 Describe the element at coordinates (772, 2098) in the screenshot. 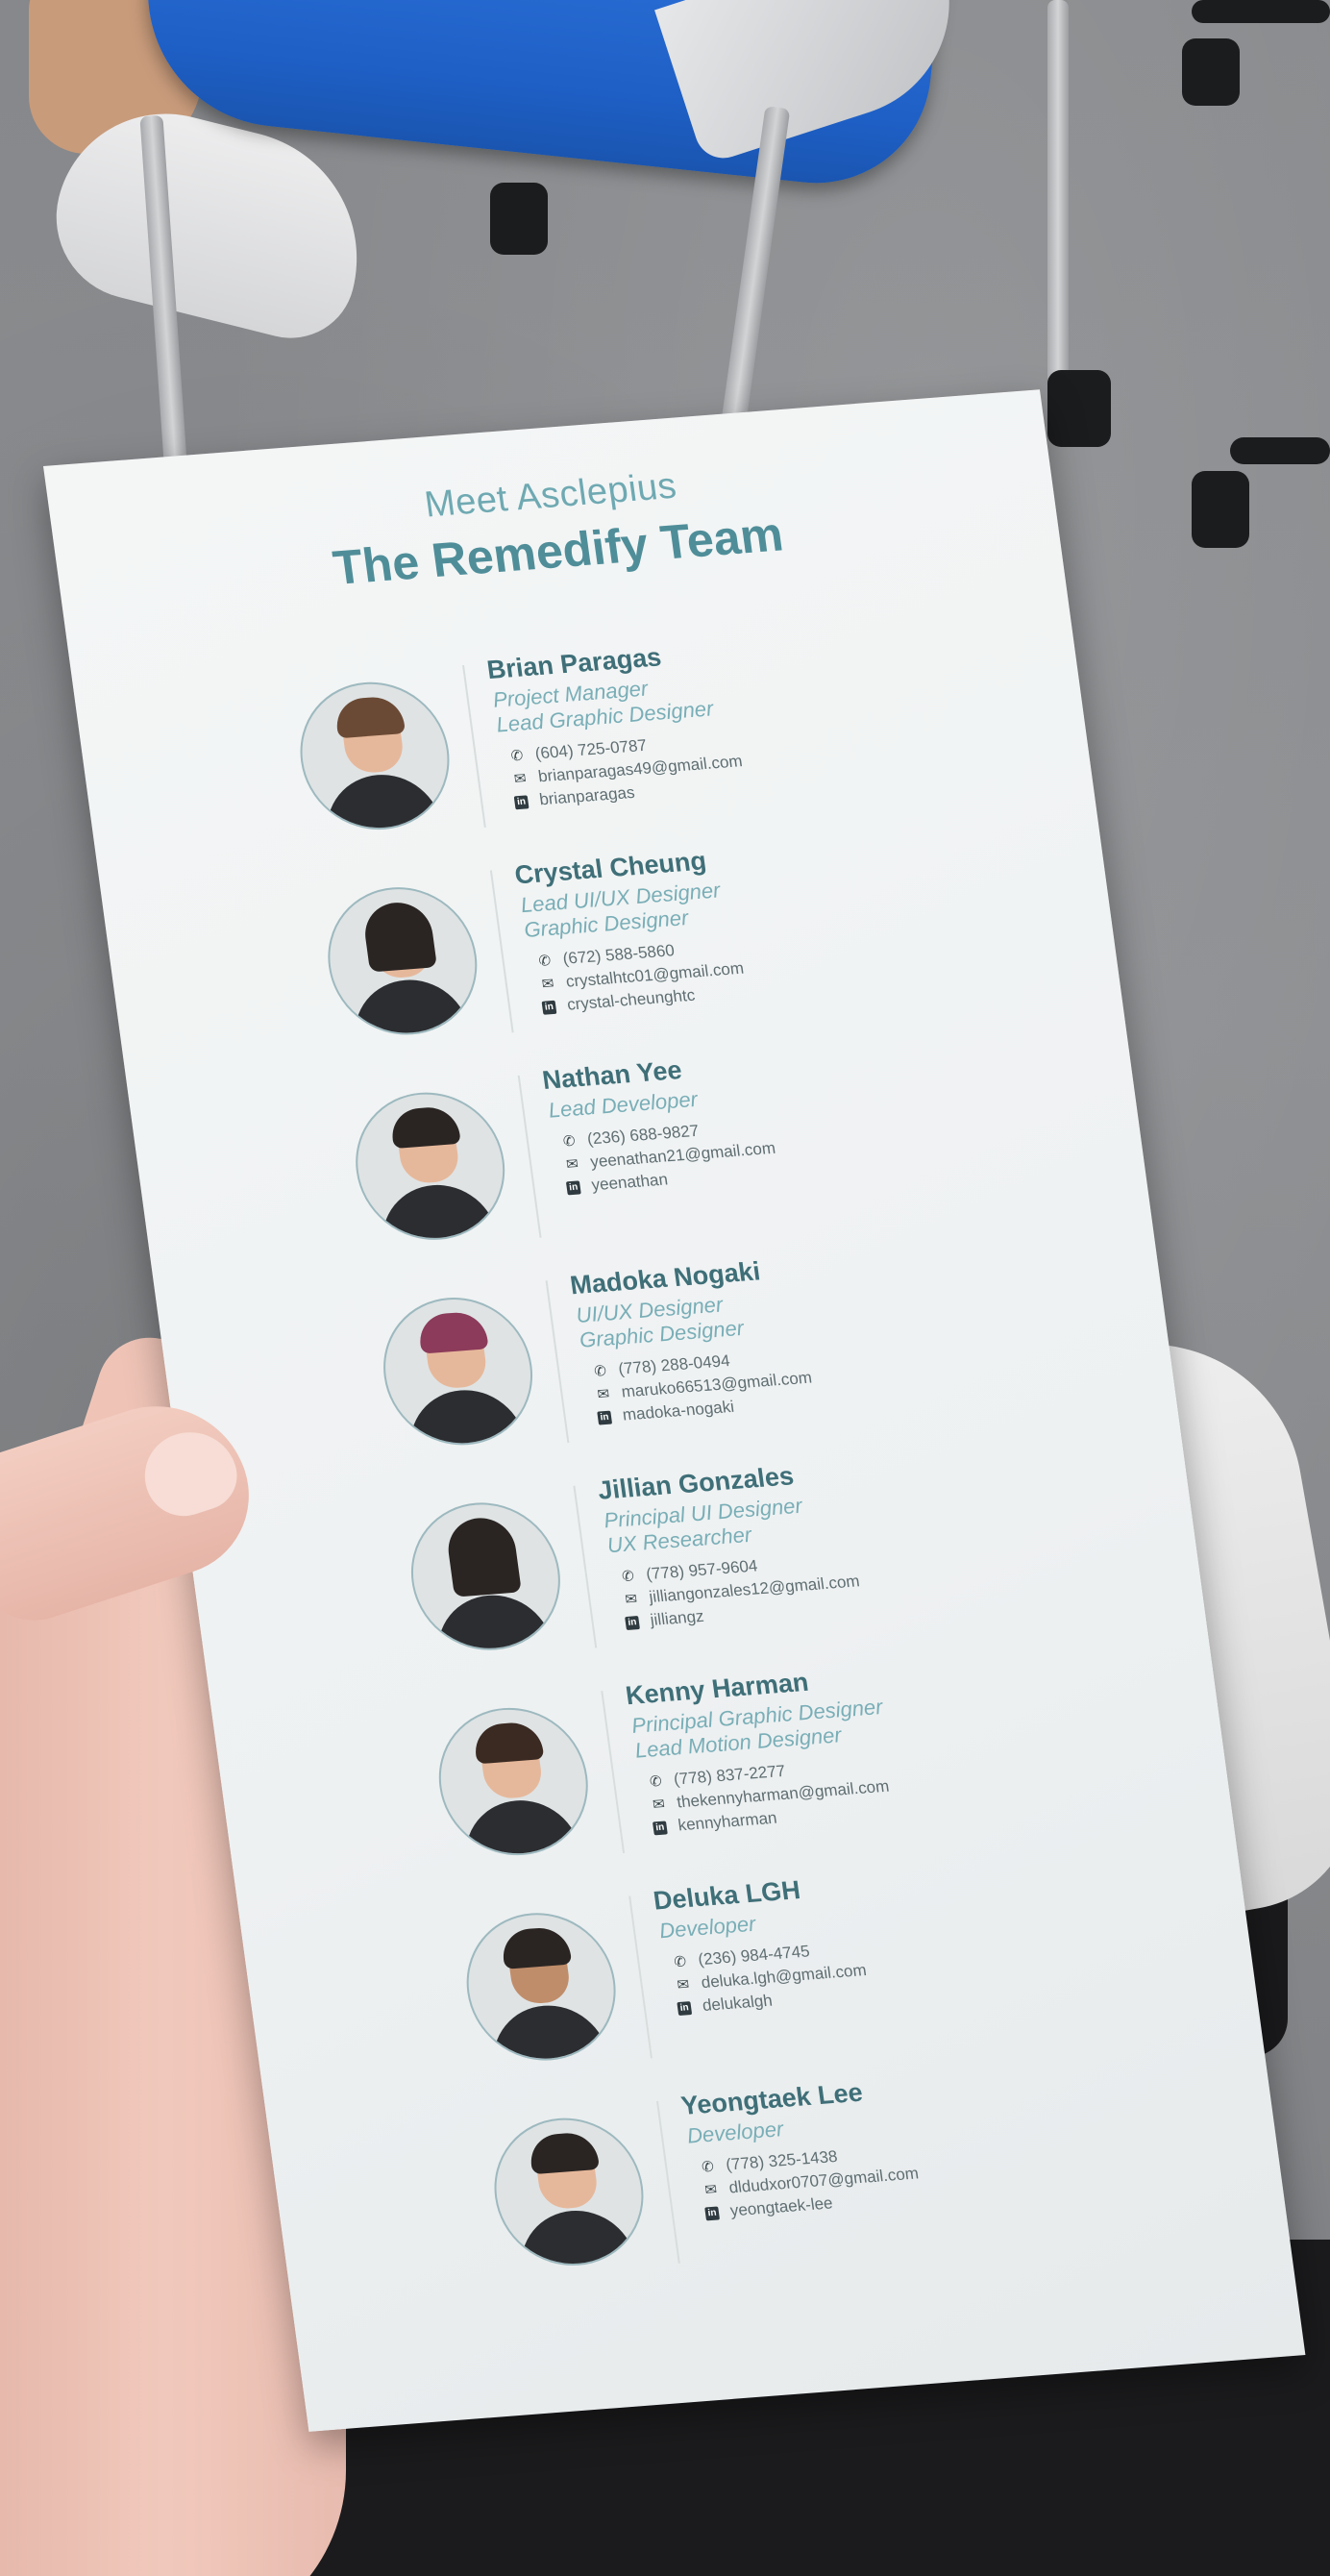

I see `member-name: Yeongtaek Lee` at that location.